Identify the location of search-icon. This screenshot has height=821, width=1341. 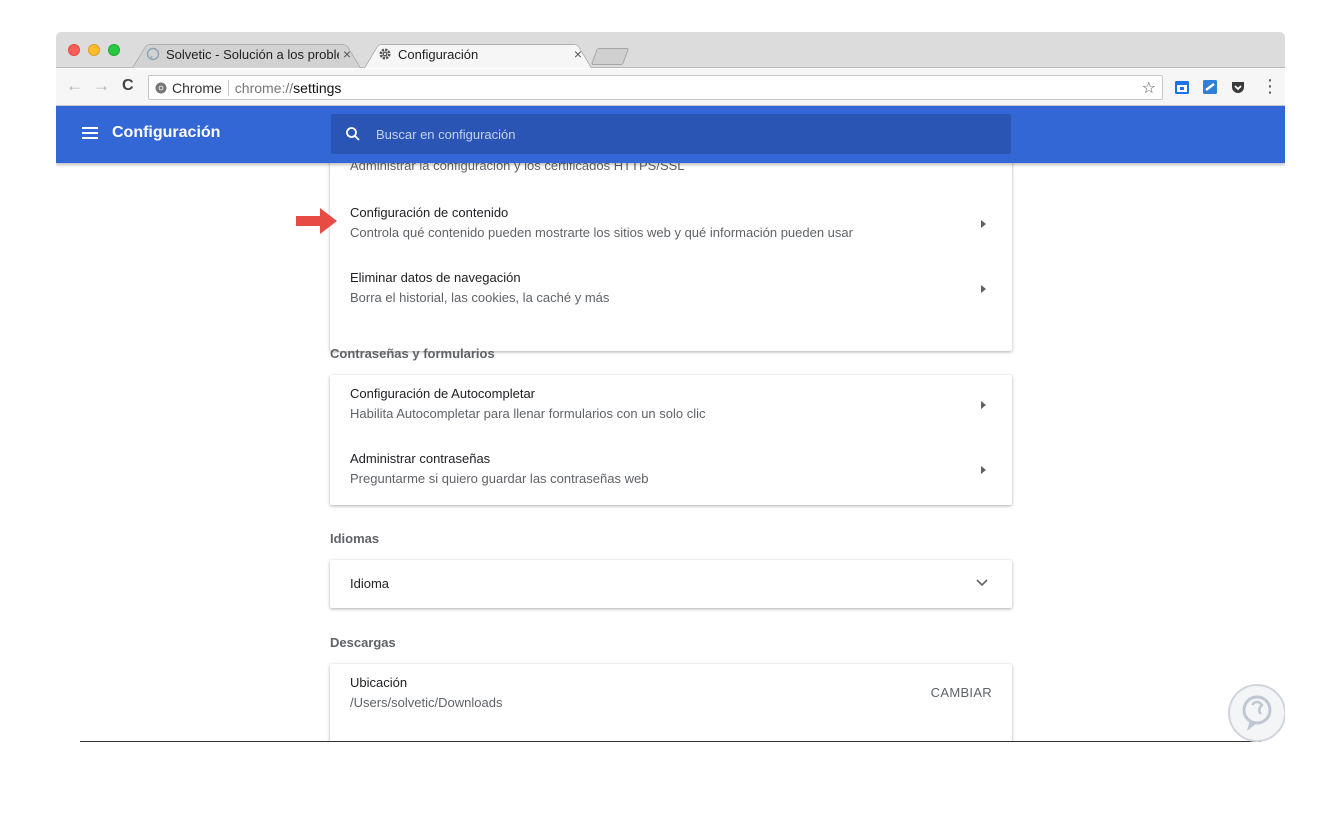
(353, 134).